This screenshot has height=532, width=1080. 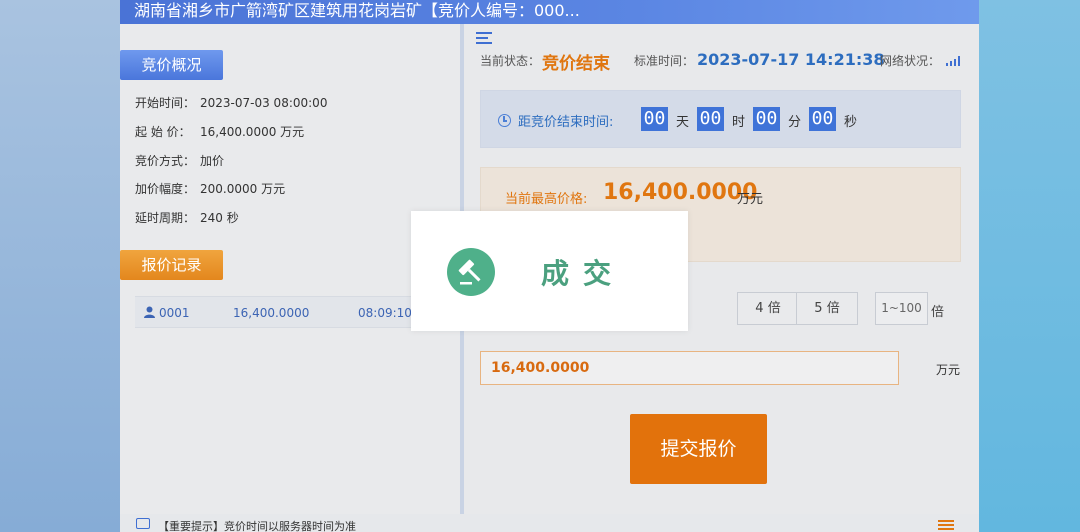 I want to click on footer-notice: 【重要提示】竞价时间以服务器时间为准, so click(x=257, y=526).